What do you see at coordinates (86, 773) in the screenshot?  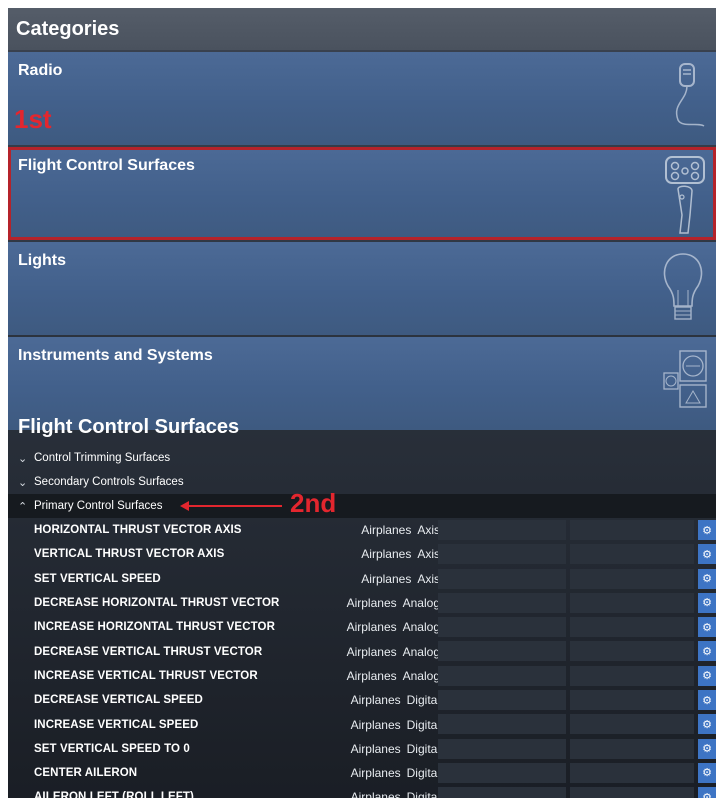 I see `control-name: CENTER AILERON` at bounding box center [86, 773].